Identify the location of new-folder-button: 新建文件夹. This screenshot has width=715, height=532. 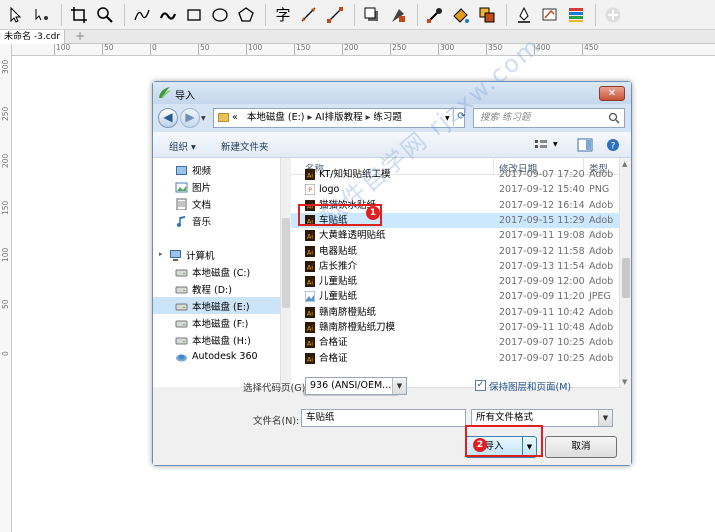
(245, 146).